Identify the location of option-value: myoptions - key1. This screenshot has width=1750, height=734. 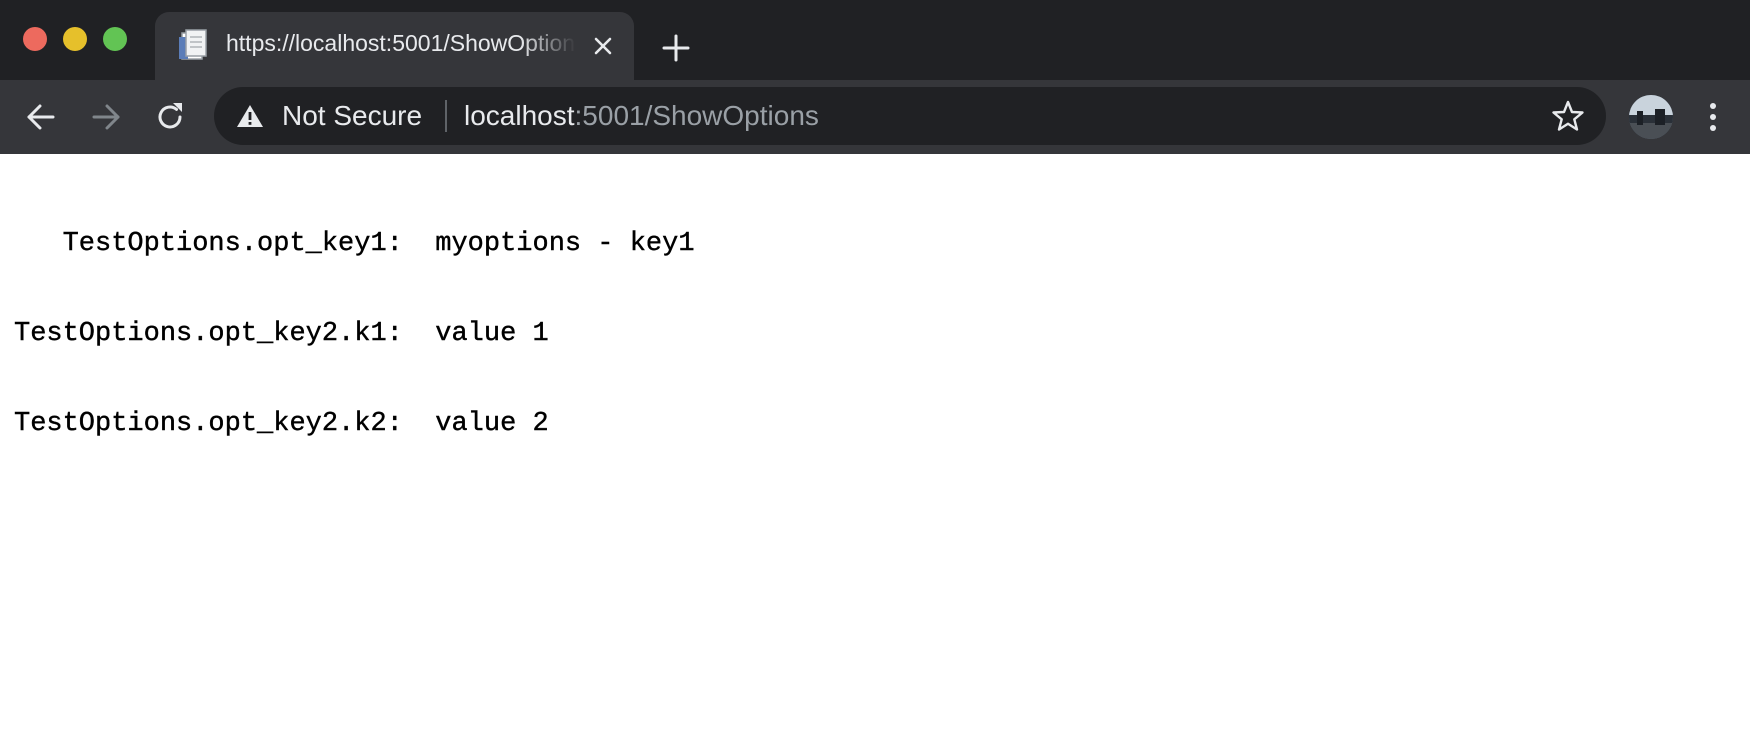
(548, 244).